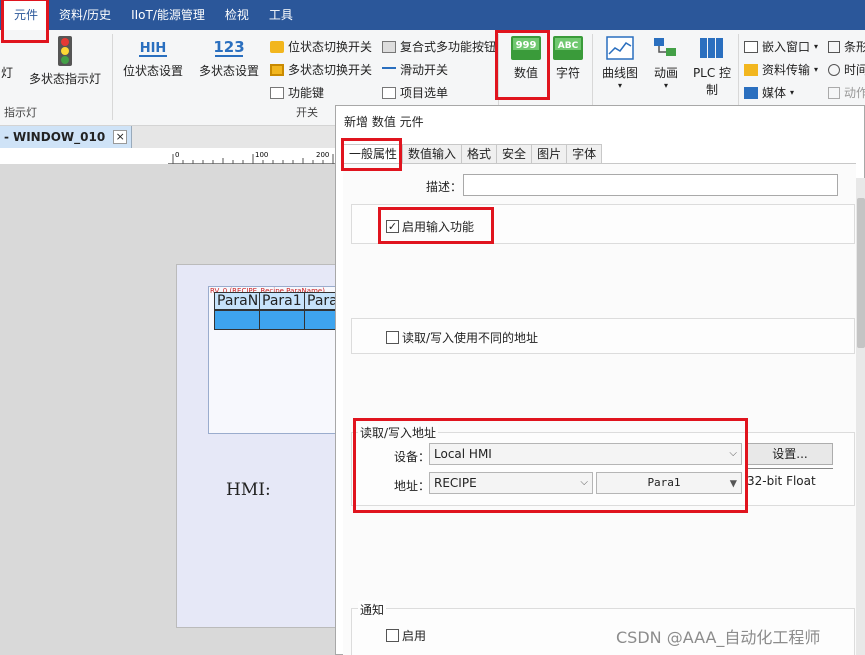 The width and height of the screenshot is (865, 655). I want to click on enable-input-label: 启用输入功能, so click(438, 227).